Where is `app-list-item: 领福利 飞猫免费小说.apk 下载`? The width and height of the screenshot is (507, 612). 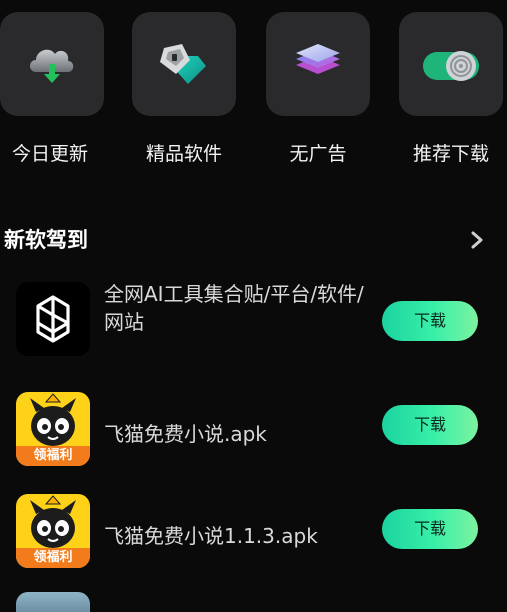
app-list-item: 领福利 飞猫免费小说.apk 下载 is located at coordinates (253, 432).